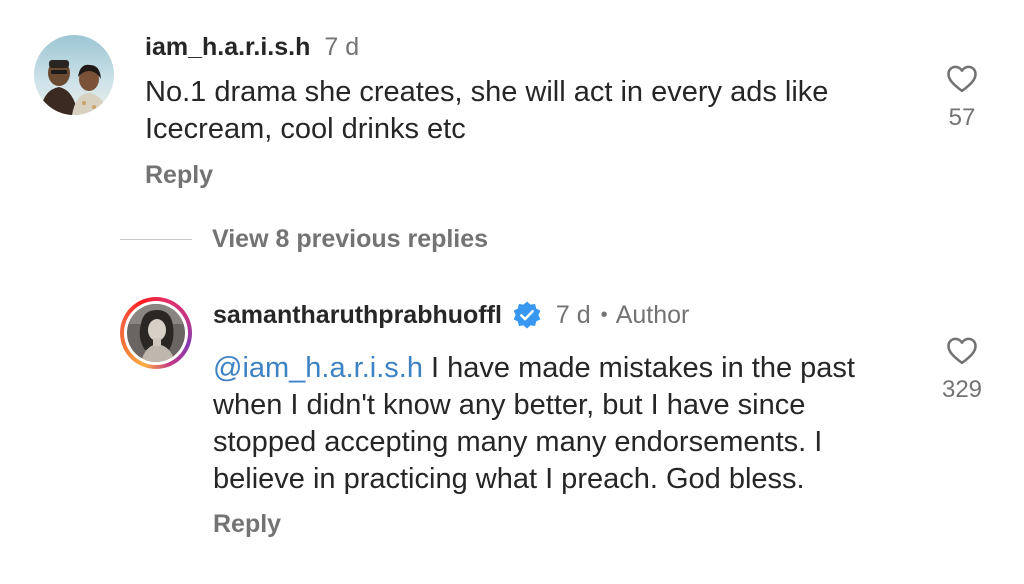 The height and width of the screenshot is (584, 1024). Describe the element at coordinates (527, 315) in the screenshot. I see `verified-badge-icon` at that location.